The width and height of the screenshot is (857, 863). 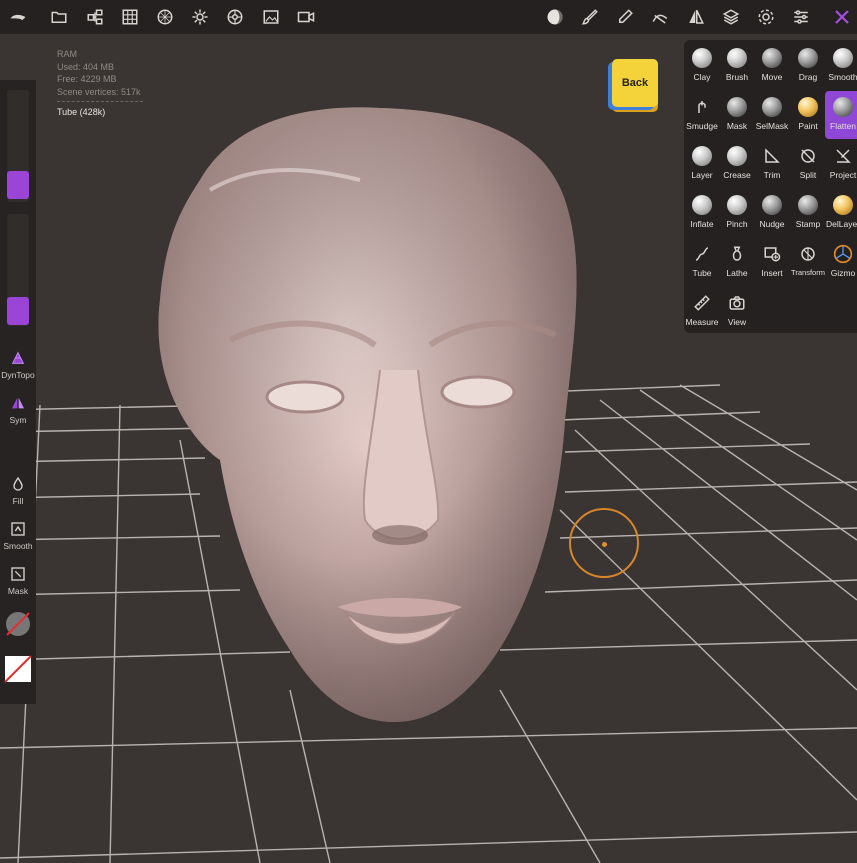 I want to click on settings-wheel-icon, so click(x=235, y=17).